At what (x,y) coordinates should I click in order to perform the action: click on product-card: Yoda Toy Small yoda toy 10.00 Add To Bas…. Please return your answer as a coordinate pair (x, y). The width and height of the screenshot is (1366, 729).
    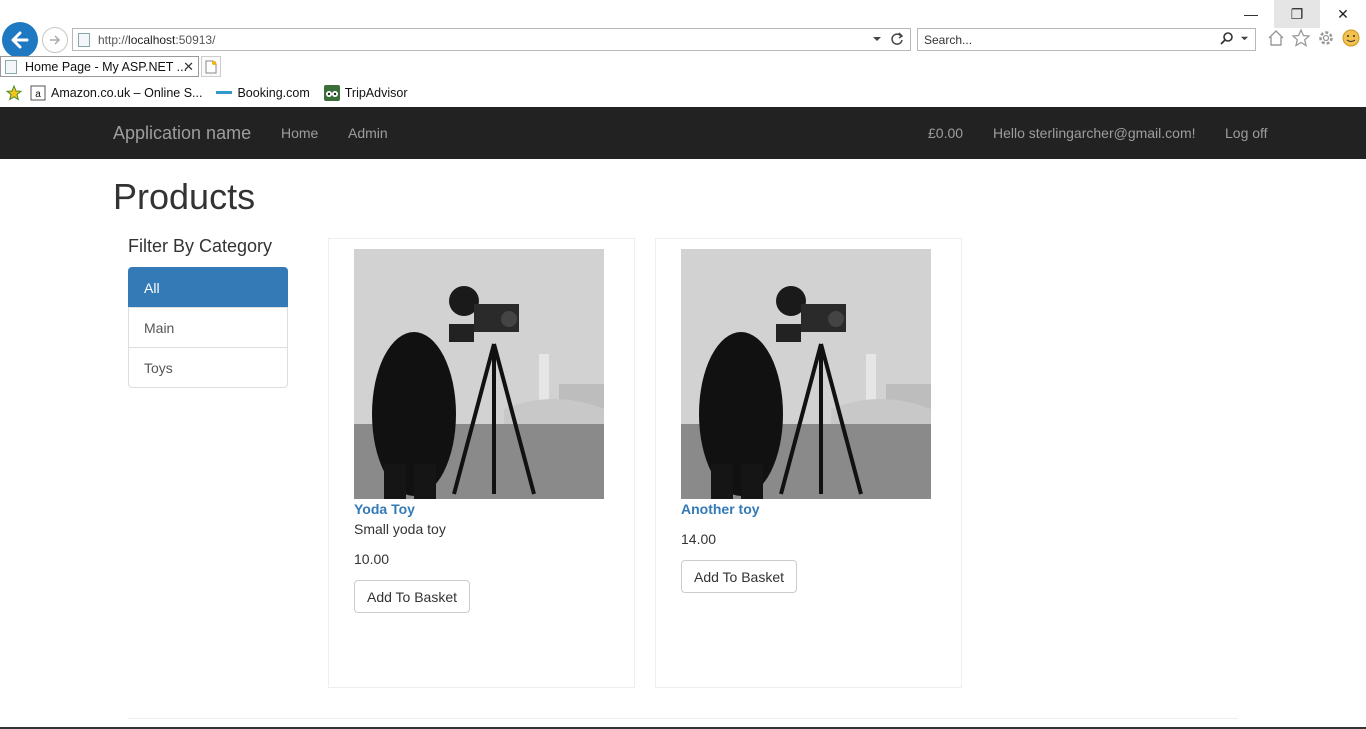
    Looking at the image, I should click on (481, 463).